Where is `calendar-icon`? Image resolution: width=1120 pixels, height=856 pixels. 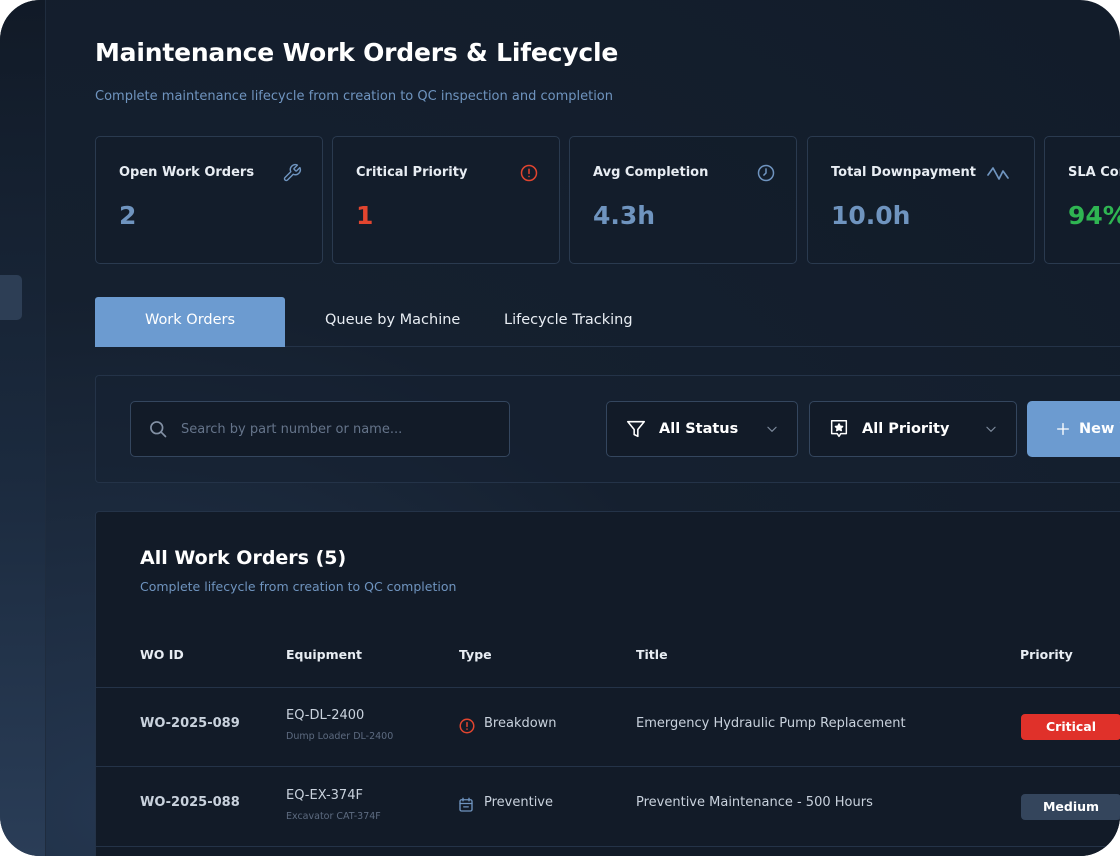 calendar-icon is located at coordinates (466, 804).